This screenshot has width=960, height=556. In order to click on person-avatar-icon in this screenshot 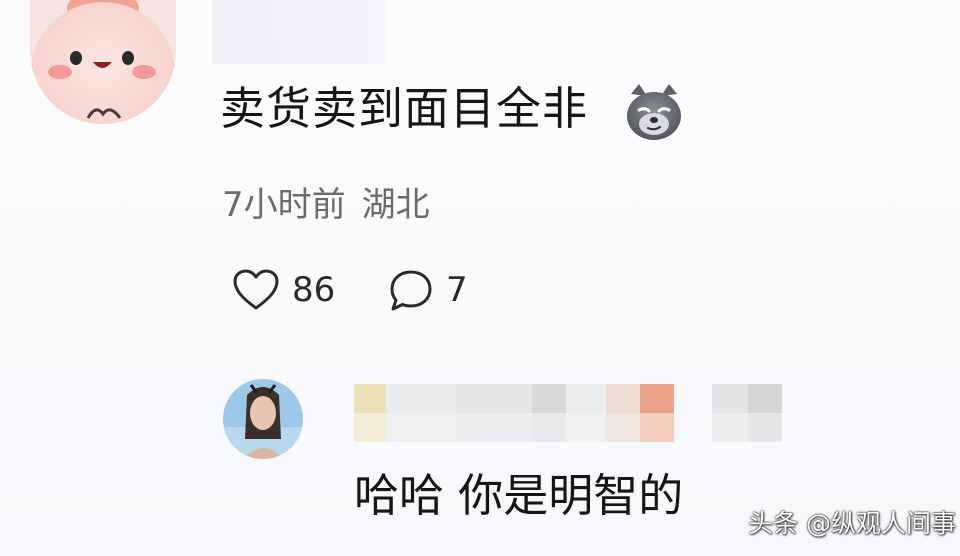, I will do `click(263, 419)`.